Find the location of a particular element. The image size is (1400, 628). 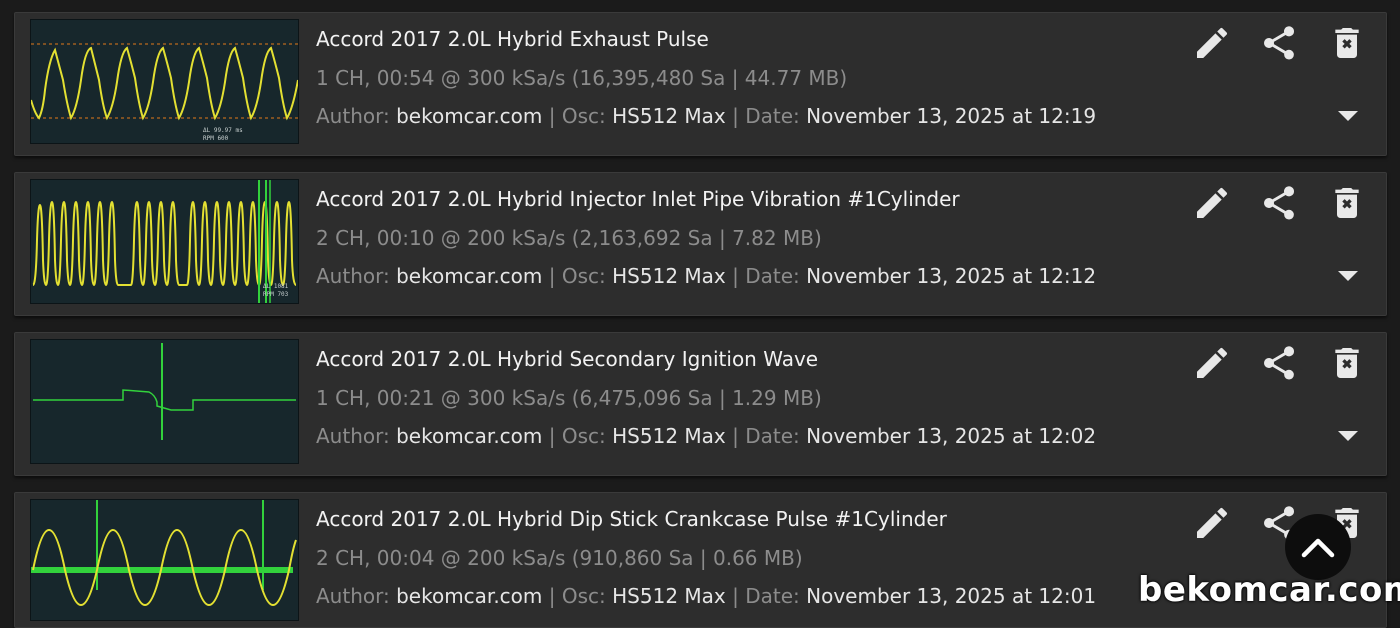

date-value: November 13, 2025 at 12:01 is located at coordinates (951, 596).